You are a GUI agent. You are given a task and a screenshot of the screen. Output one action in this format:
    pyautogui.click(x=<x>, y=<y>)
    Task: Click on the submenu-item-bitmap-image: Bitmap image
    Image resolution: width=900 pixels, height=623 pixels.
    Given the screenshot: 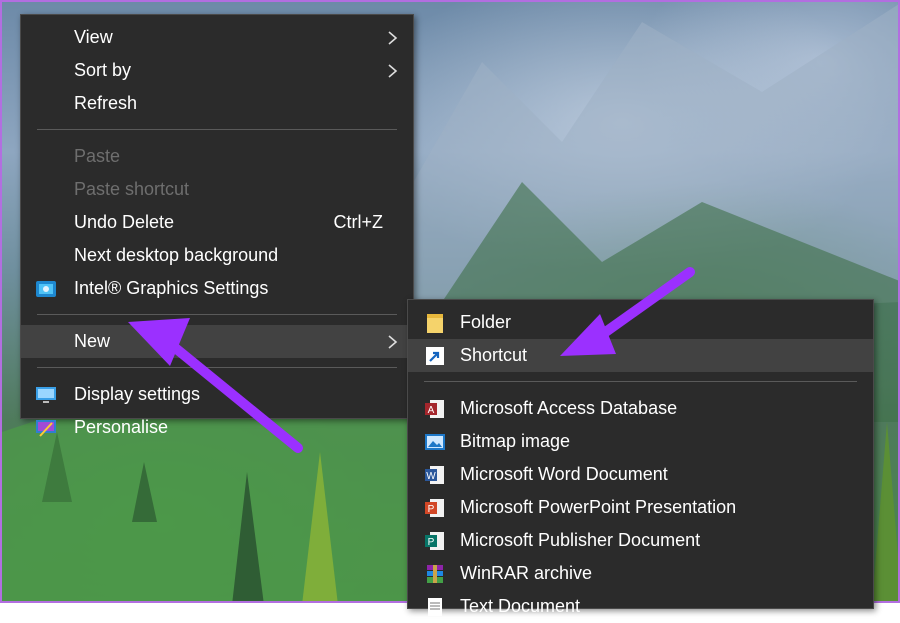 What is the action you would take?
    pyautogui.click(x=640, y=441)
    